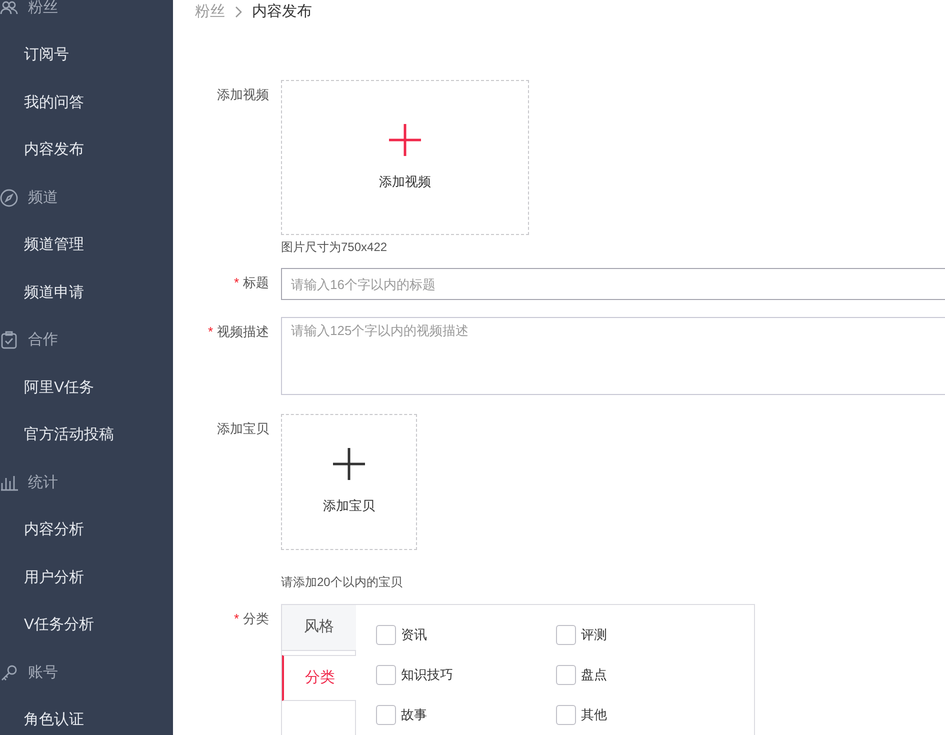 This screenshot has height=735, width=945. I want to click on textarea-field: 请输入125个字以内的视频描述, so click(613, 356).